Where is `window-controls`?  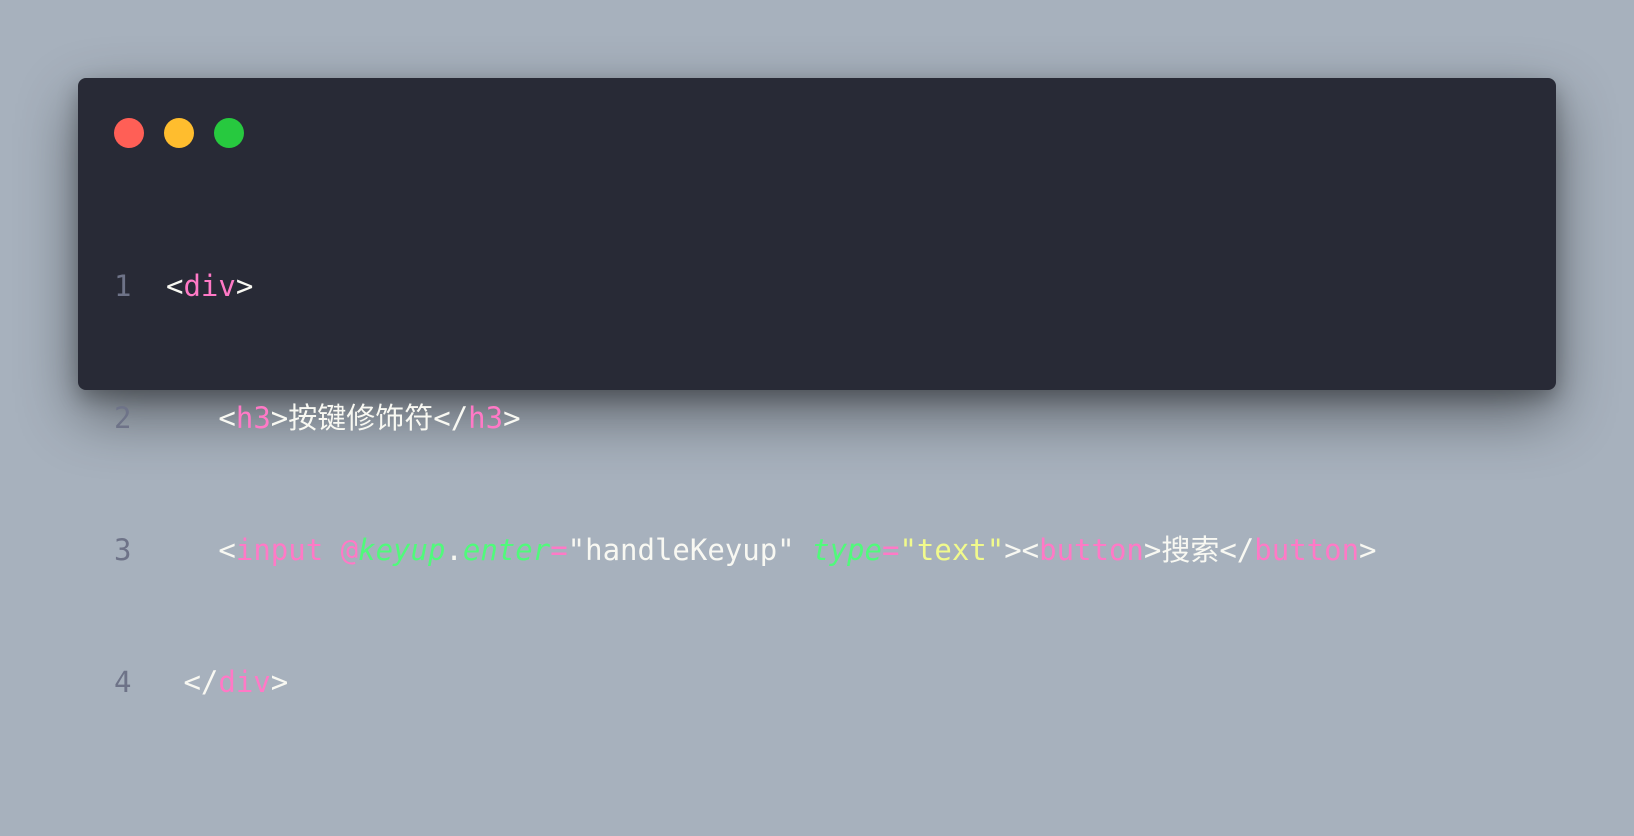 window-controls is located at coordinates (179, 133).